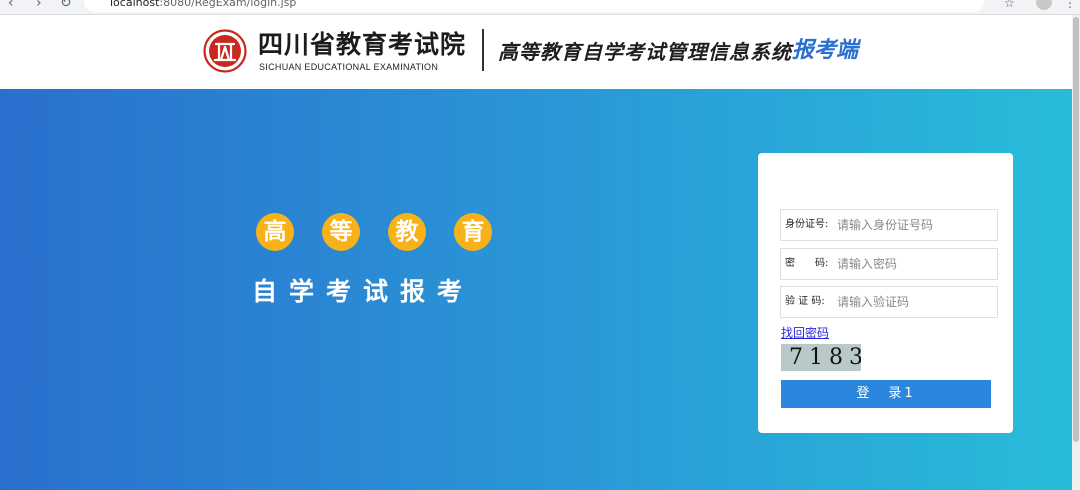 Image resolution: width=1080 pixels, height=490 pixels. Describe the element at coordinates (66, 5) in the screenshot. I see `reload-icon: ↻` at that location.